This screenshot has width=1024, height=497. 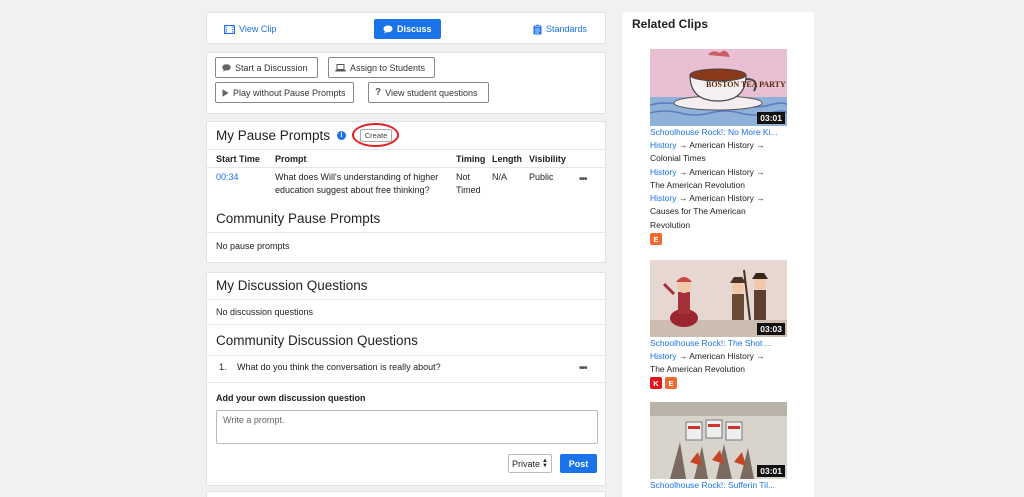 I want to click on start-discussion-button: Start a Discussion, so click(x=266, y=67).